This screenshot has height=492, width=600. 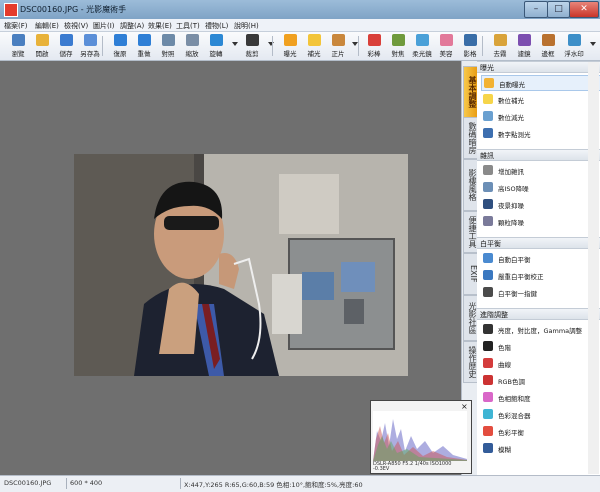 What do you see at coordinates (524, 40) in the screenshot?
I see `filter-icon` at bounding box center [524, 40].